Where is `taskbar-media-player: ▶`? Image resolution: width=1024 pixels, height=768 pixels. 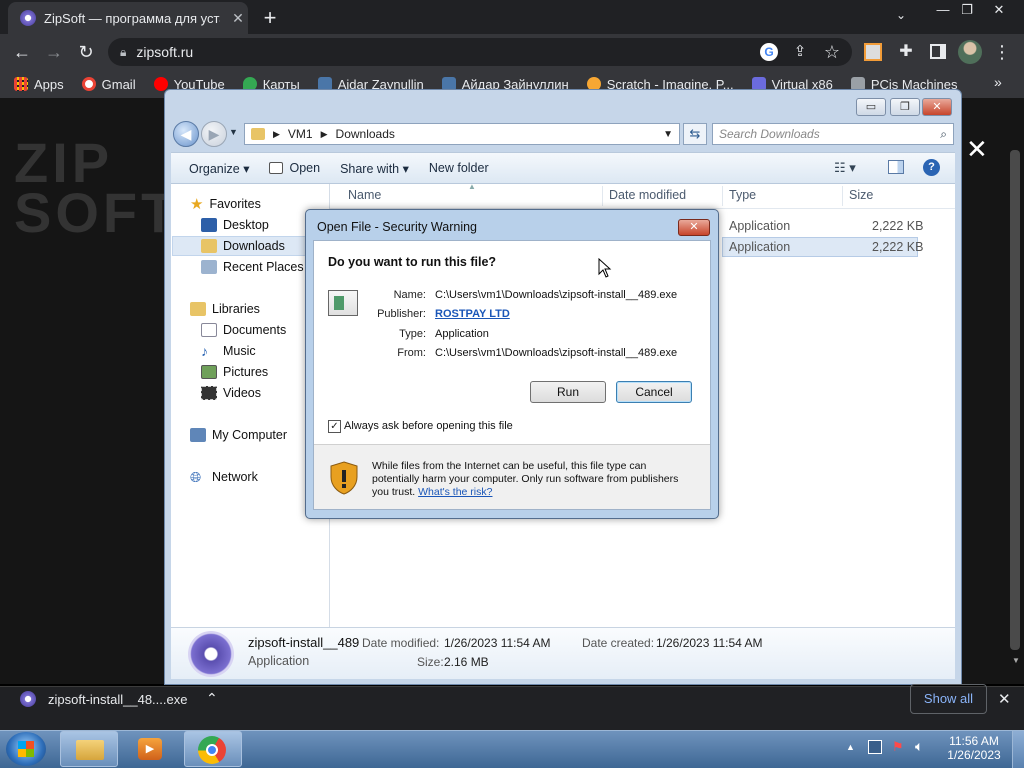 taskbar-media-player: ▶ is located at coordinates (151, 749).